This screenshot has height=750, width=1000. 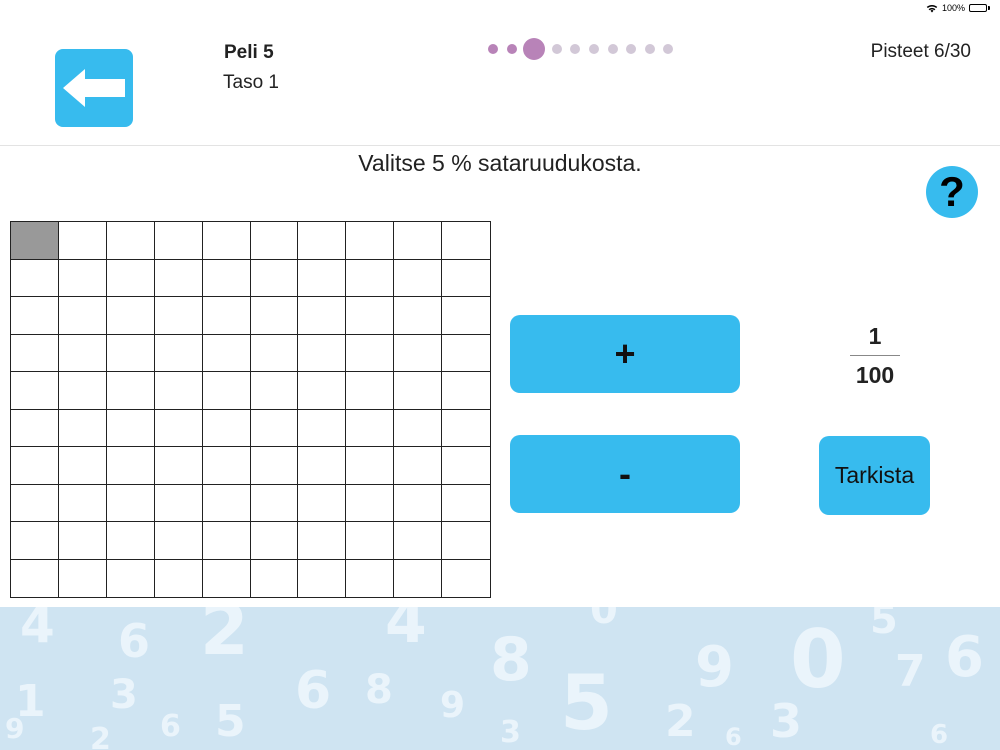 I want to click on check-button: Tarkista, so click(x=874, y=475).